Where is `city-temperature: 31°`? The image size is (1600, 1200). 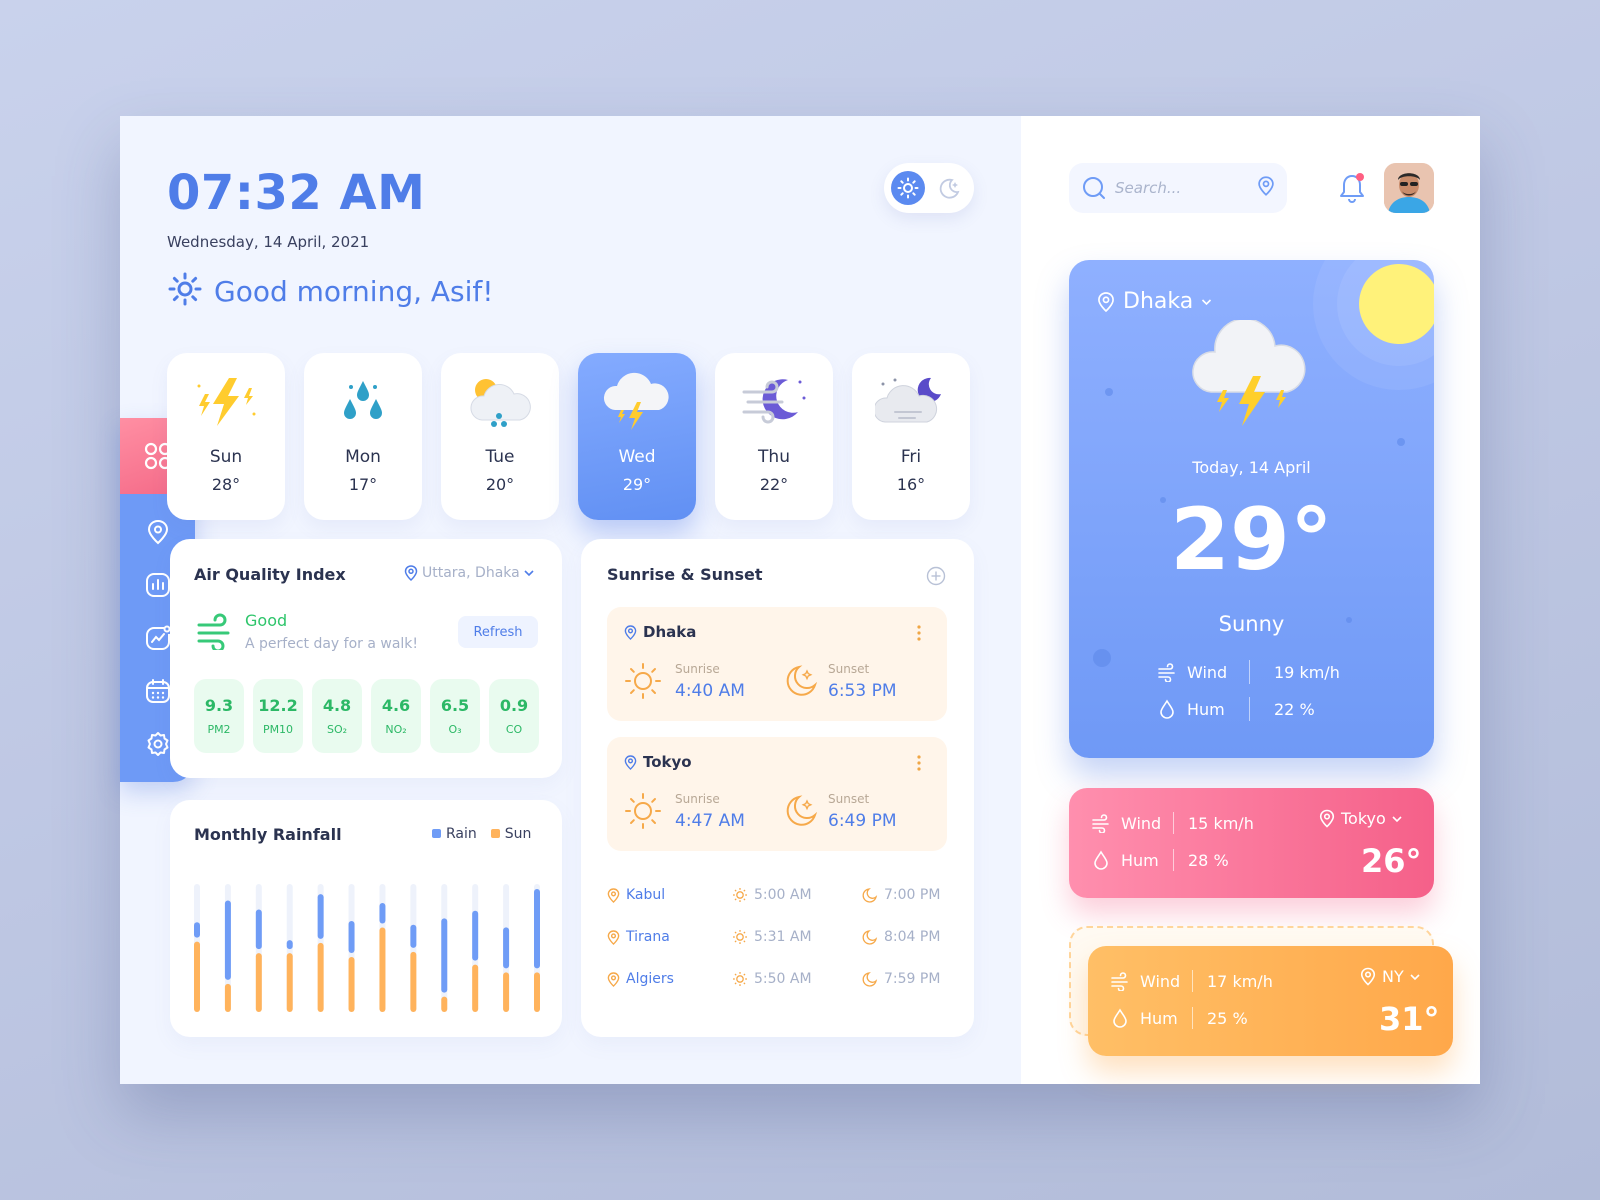 city-temperature: 31° is located at coordinates (1409, 1019).